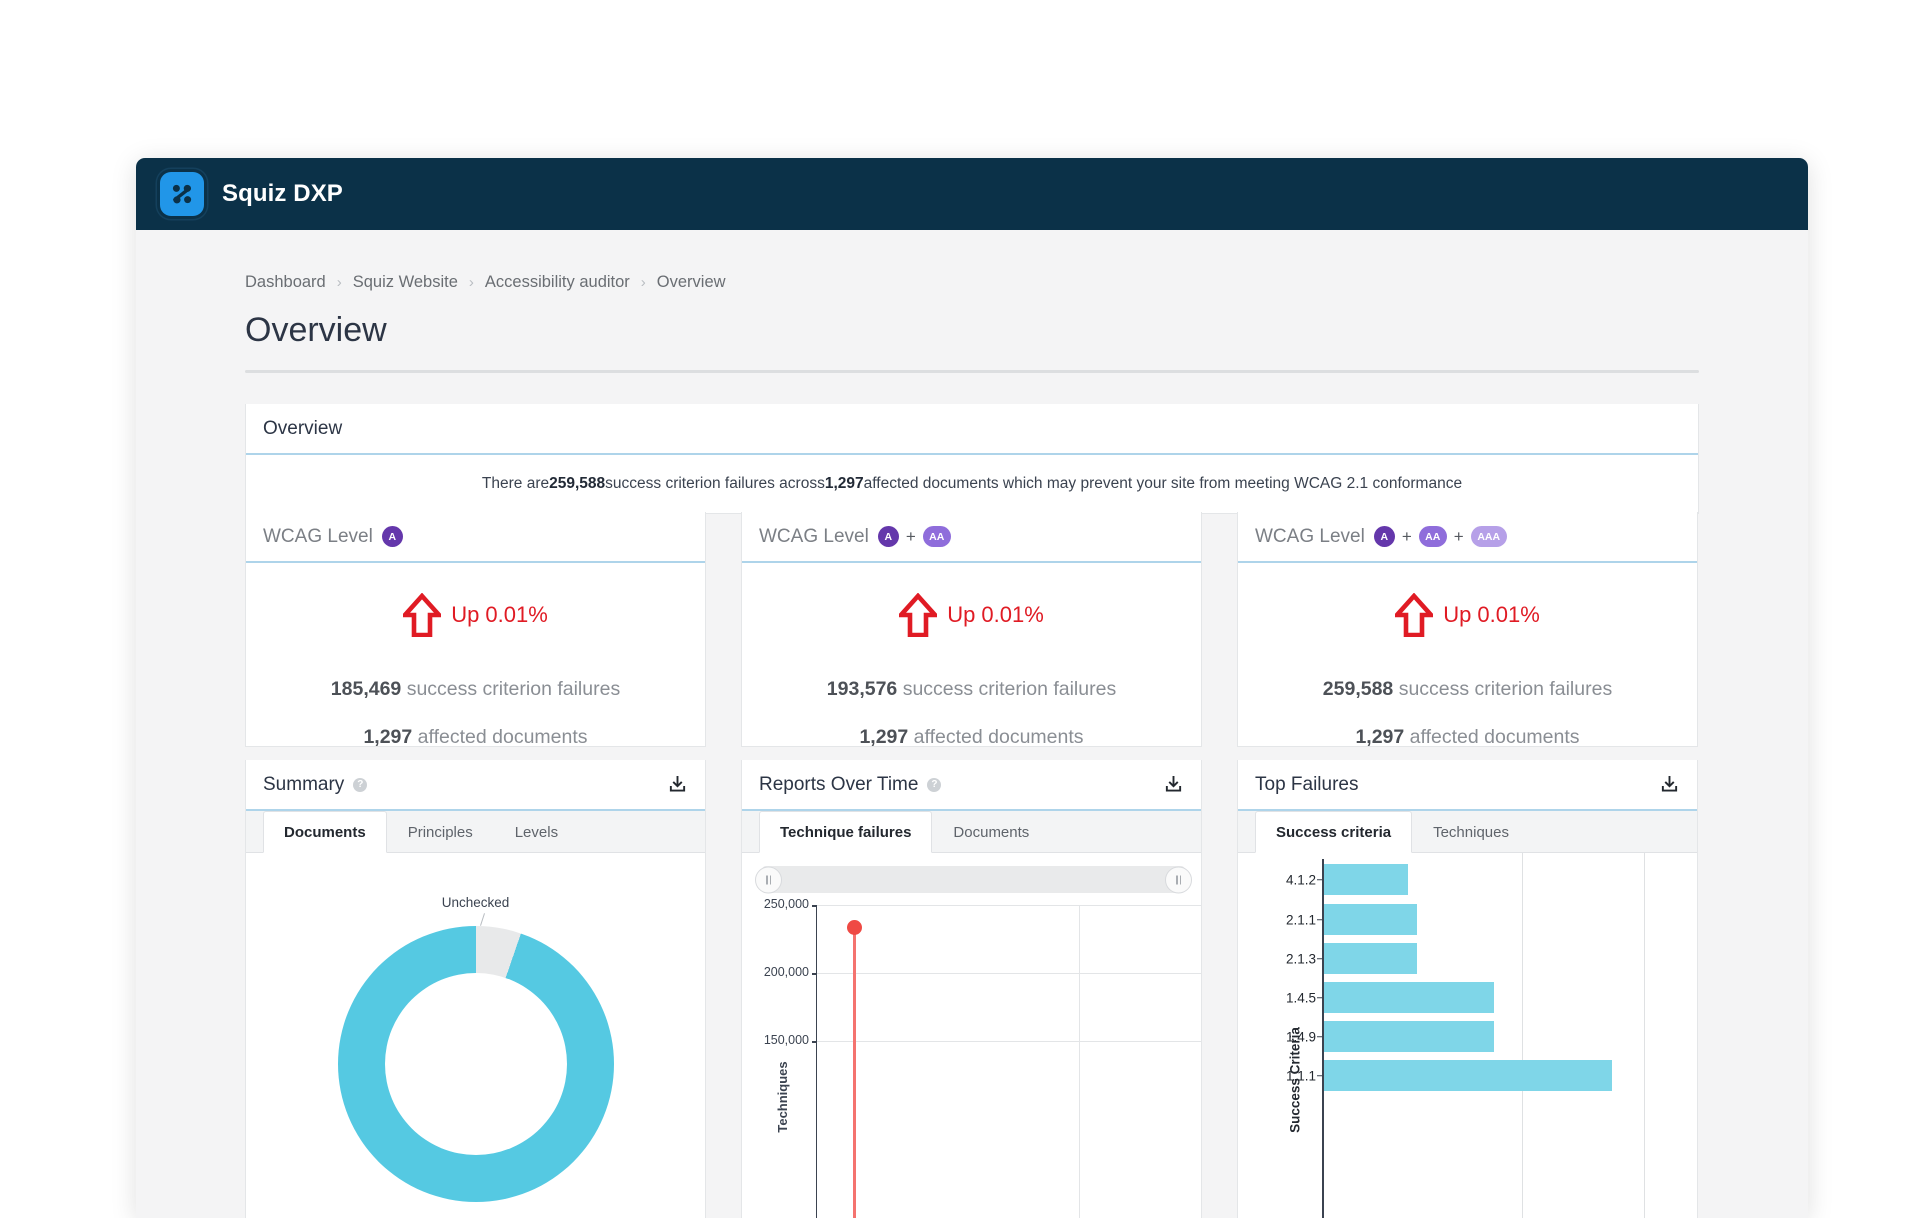  What do you see at coordinates (972, 371) in the screenshot?
I see `title-divider` at bounding box center [972, 371].